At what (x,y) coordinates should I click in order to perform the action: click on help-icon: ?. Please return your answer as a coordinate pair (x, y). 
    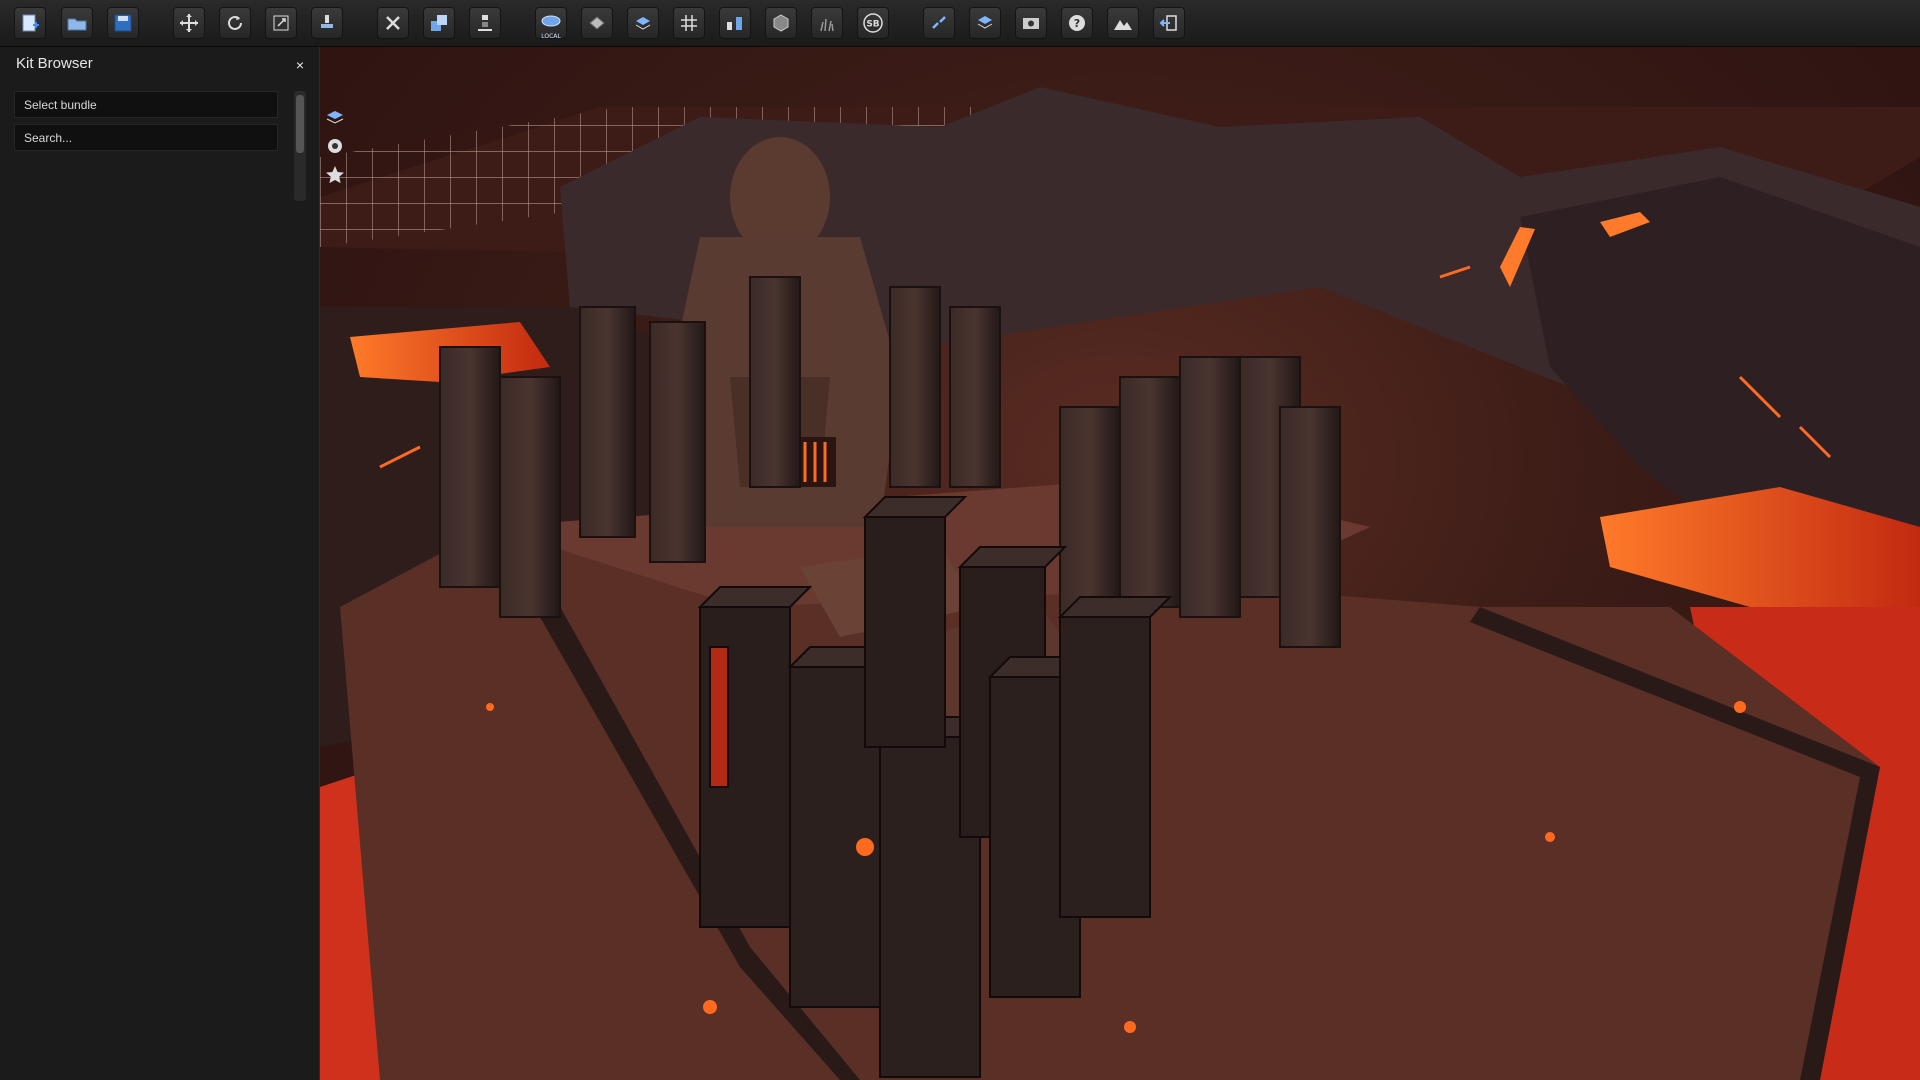
    Looking at the image, I should click on (1077, 23).